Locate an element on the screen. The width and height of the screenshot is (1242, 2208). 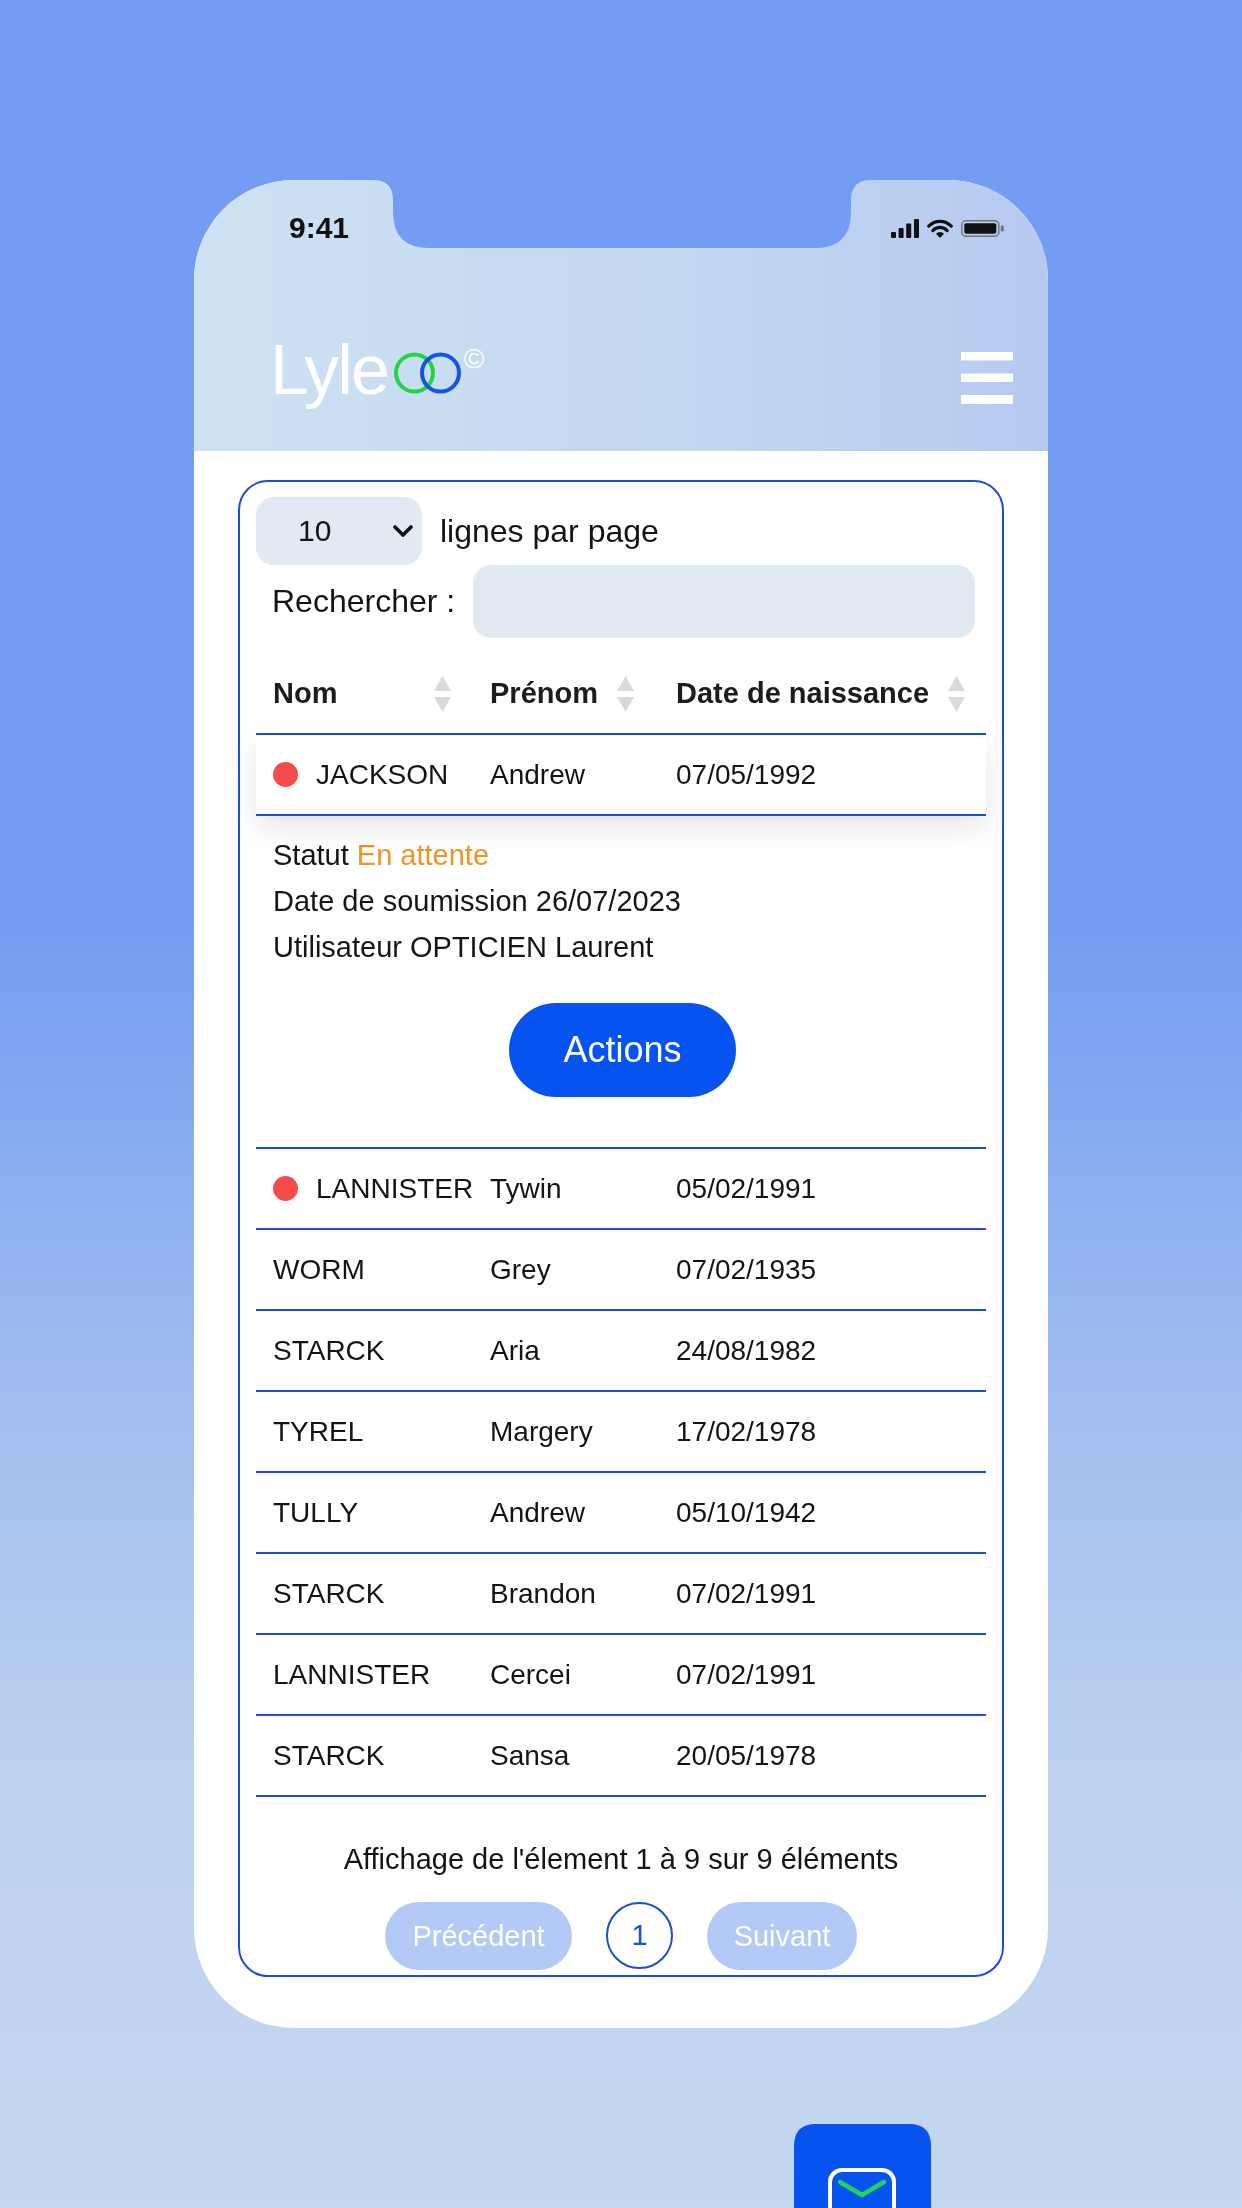
table-row: JACKSON Andrew 07/05/1992 is located at coordinates (621, 775).